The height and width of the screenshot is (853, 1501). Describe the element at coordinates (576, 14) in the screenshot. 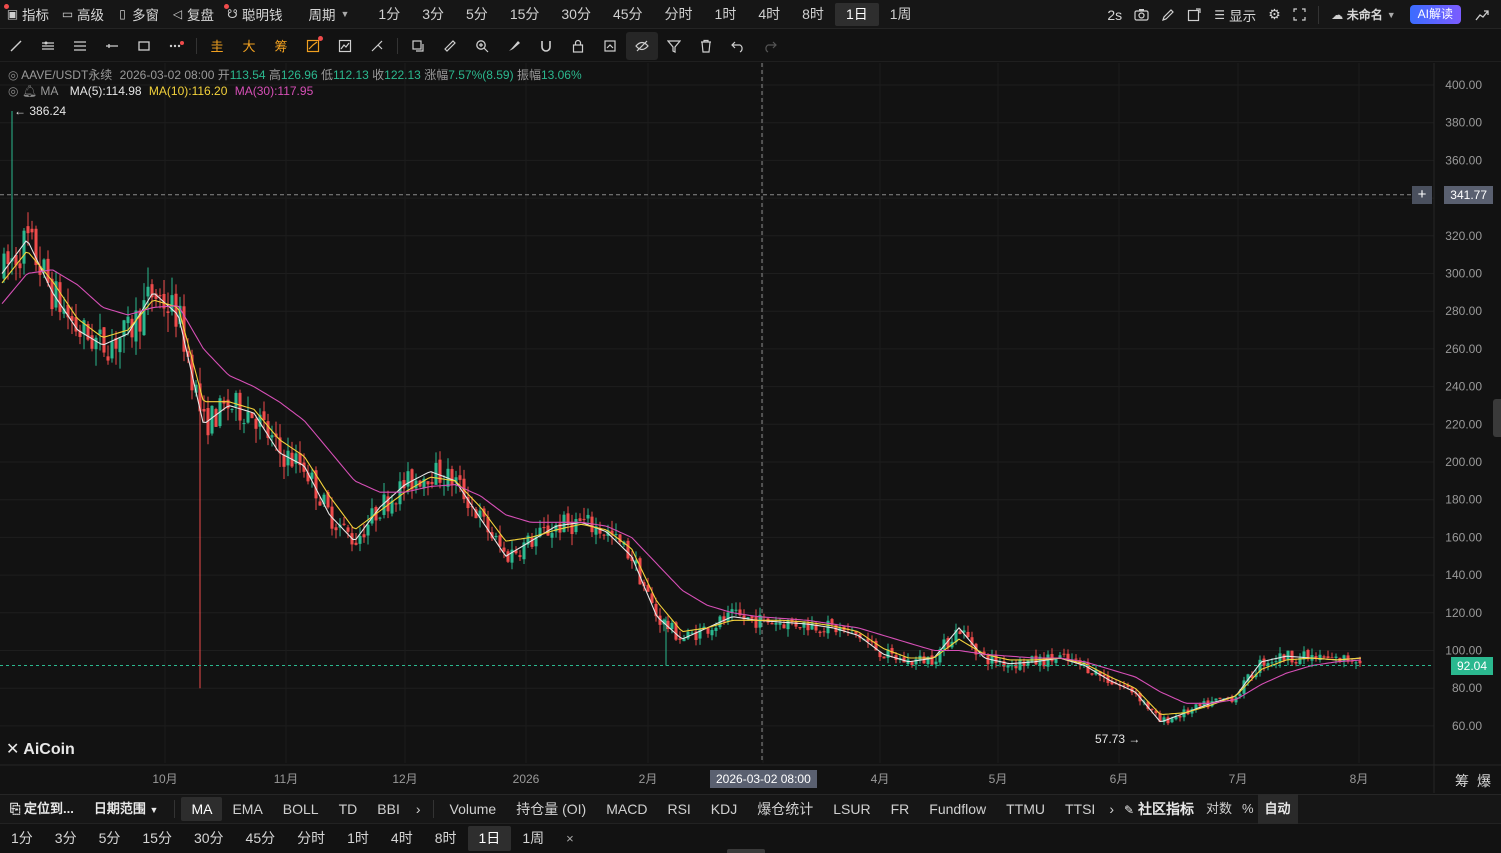

I see `period-30分: 30分` at that location.